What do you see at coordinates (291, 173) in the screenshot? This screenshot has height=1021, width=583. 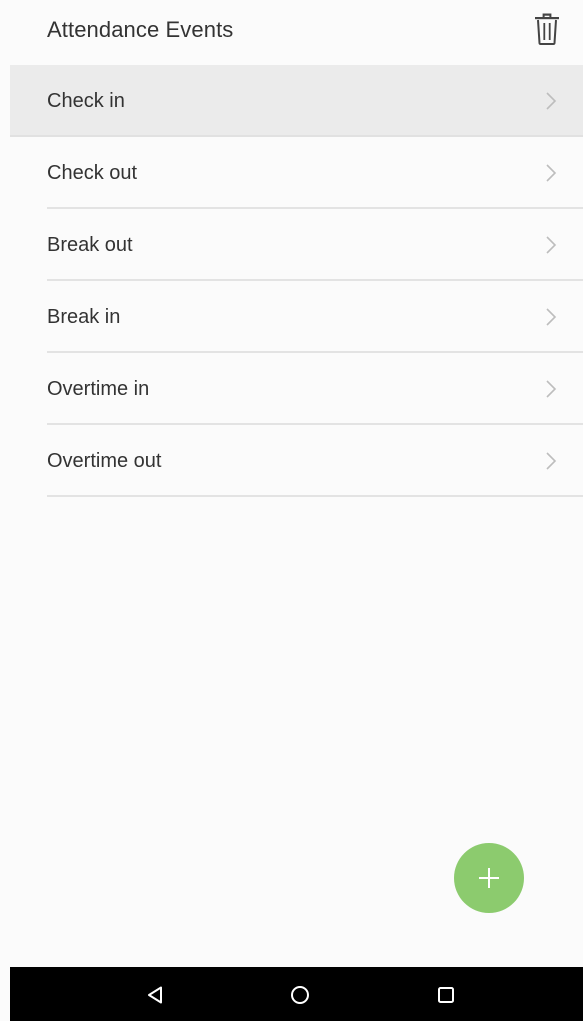 I see `list-item-check-out: Check out` at bounding box center [291, 173].